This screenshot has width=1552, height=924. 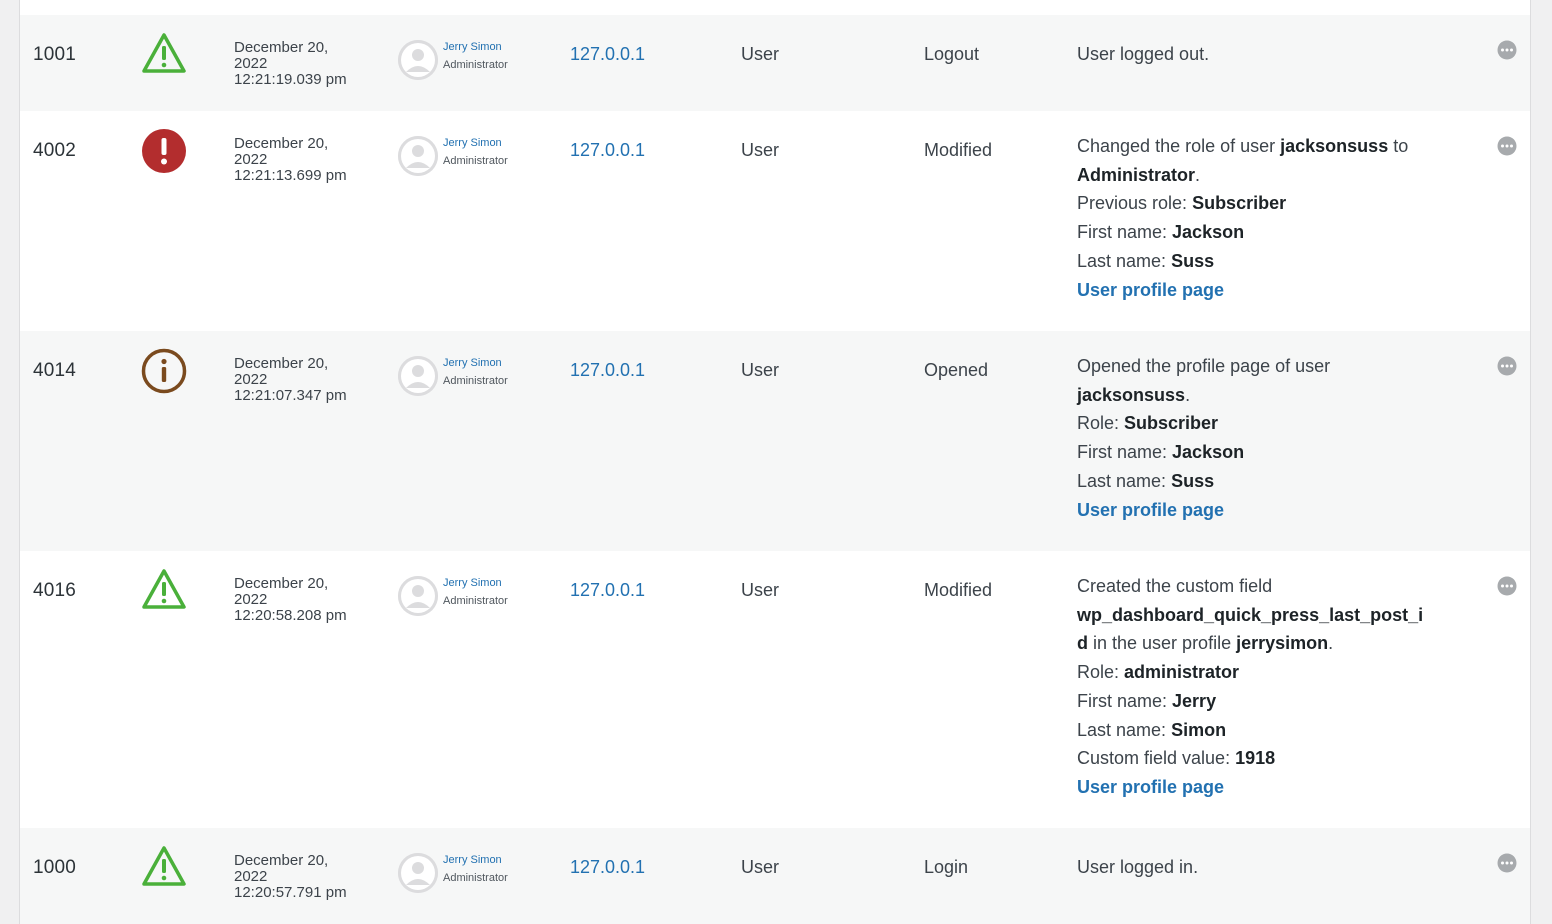 What do you see at coordinates (1188, 394) in the screenshot?
I see `message-text: .` at bounding box center [1188, 394].